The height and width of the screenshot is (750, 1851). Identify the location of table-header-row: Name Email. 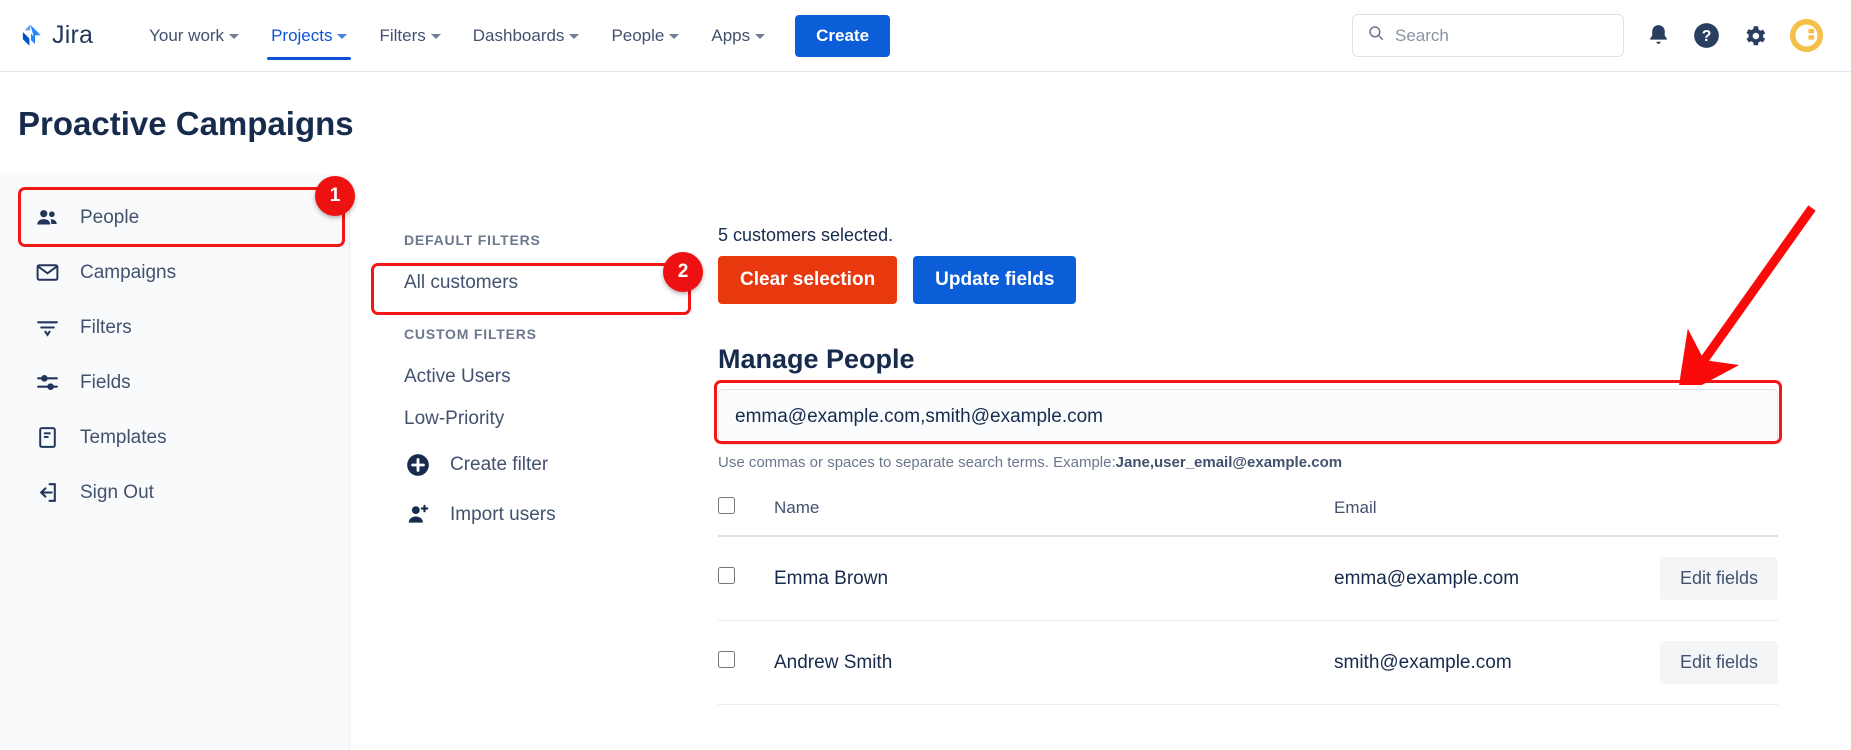
(1248, 513).